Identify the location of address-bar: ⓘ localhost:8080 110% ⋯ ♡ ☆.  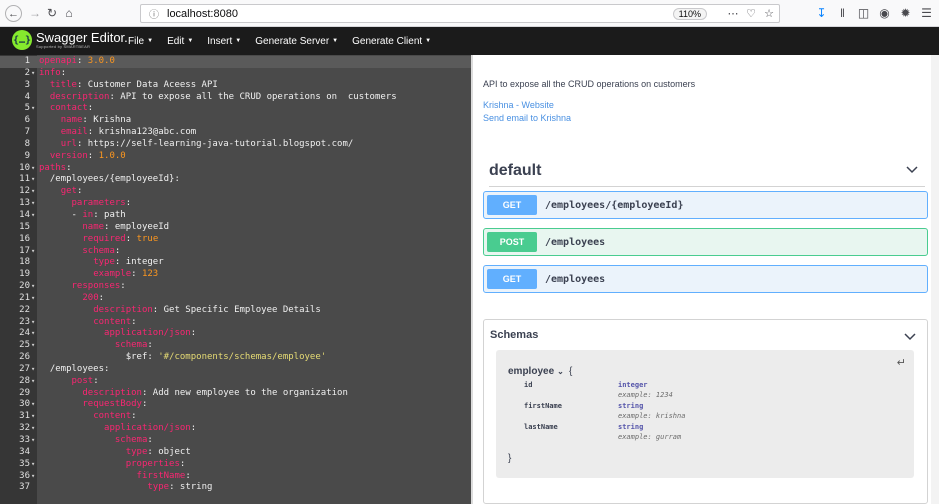
(460, 13).